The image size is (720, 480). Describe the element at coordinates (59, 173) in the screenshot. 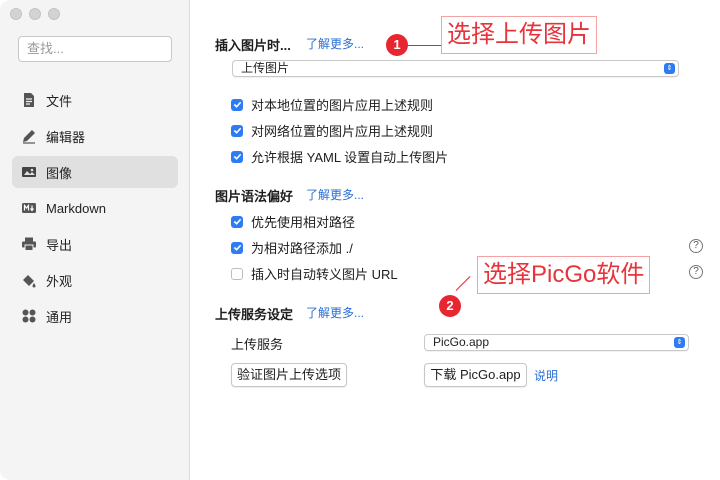

I see `sidebar-item-label: 图像` at that location.